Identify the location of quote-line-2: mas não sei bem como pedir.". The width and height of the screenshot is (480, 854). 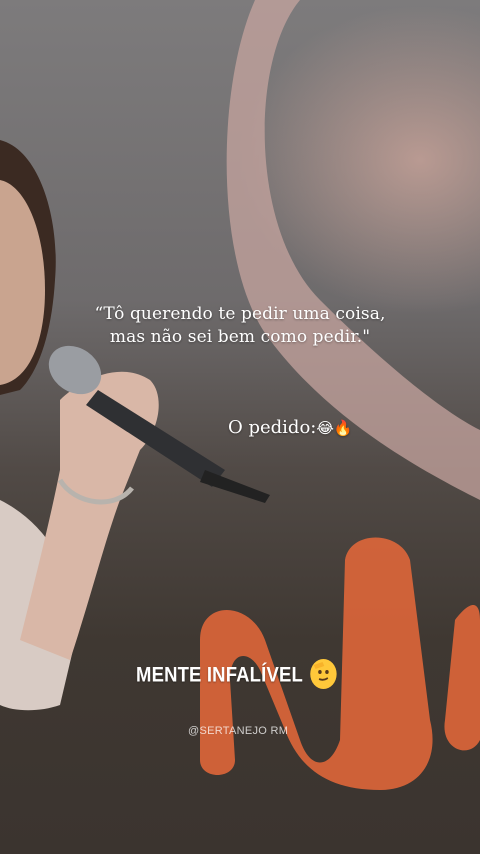
(240, 337).